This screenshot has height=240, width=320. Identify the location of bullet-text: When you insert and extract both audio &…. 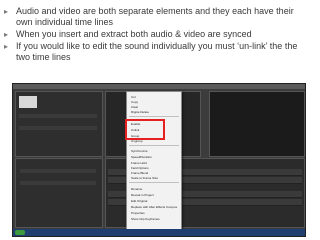
(134, 34).